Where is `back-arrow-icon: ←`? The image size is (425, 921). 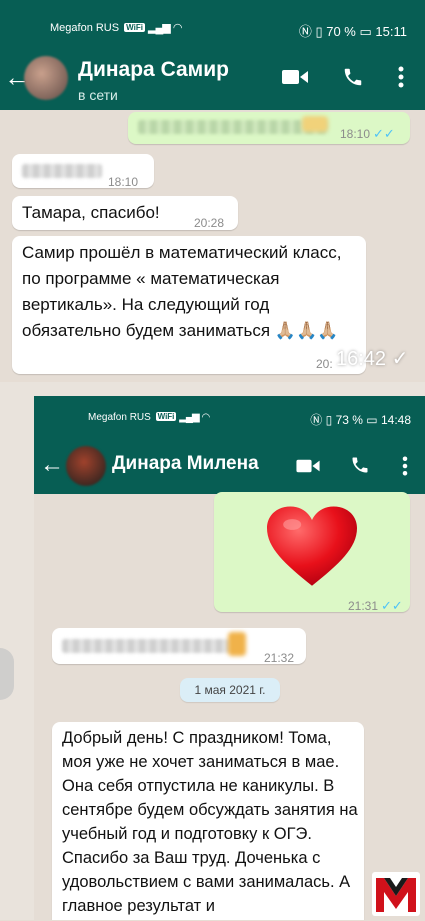
back-arrow-icon: ← is located at coordinates (52, 465).